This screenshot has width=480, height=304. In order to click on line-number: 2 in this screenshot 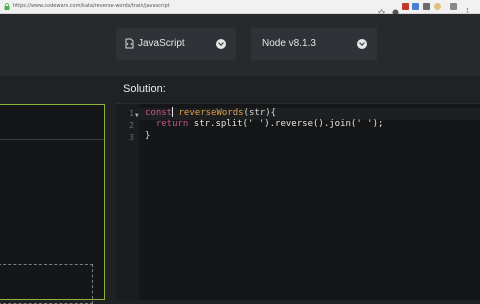, I will do `click(131, 125)`.